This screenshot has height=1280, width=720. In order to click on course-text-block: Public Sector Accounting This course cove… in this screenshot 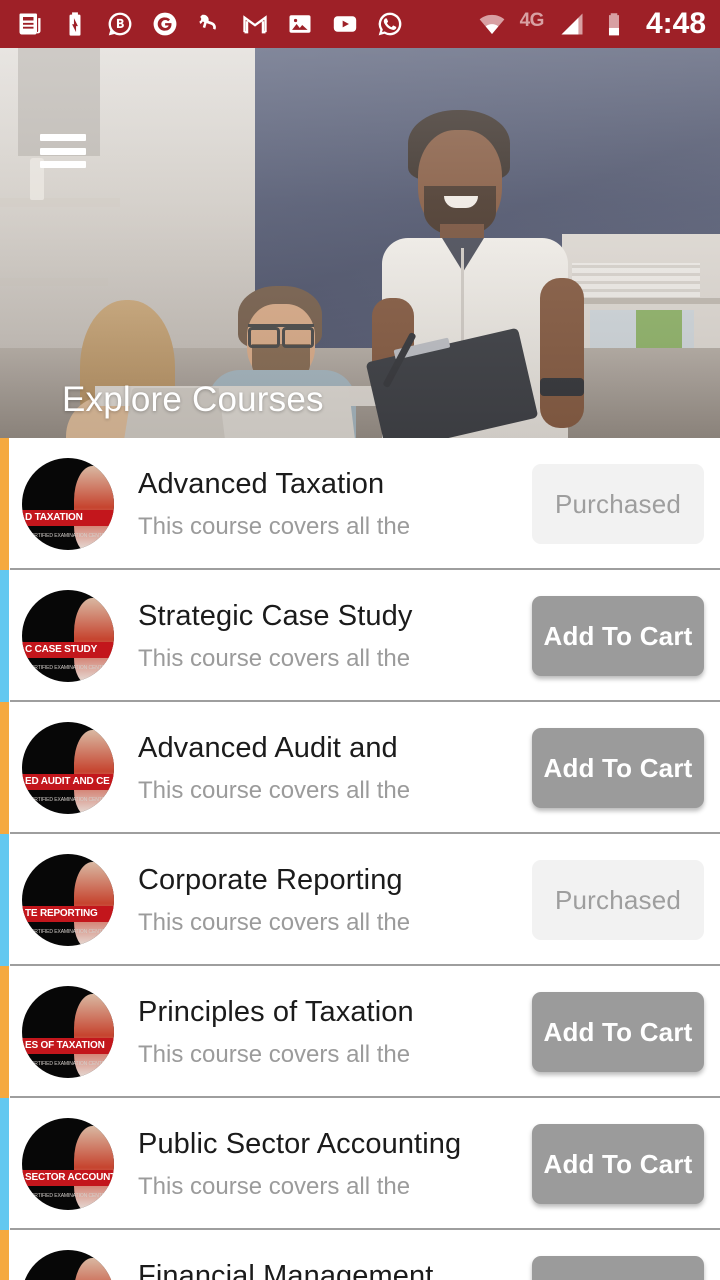, I will do `click(335, 1164)`.